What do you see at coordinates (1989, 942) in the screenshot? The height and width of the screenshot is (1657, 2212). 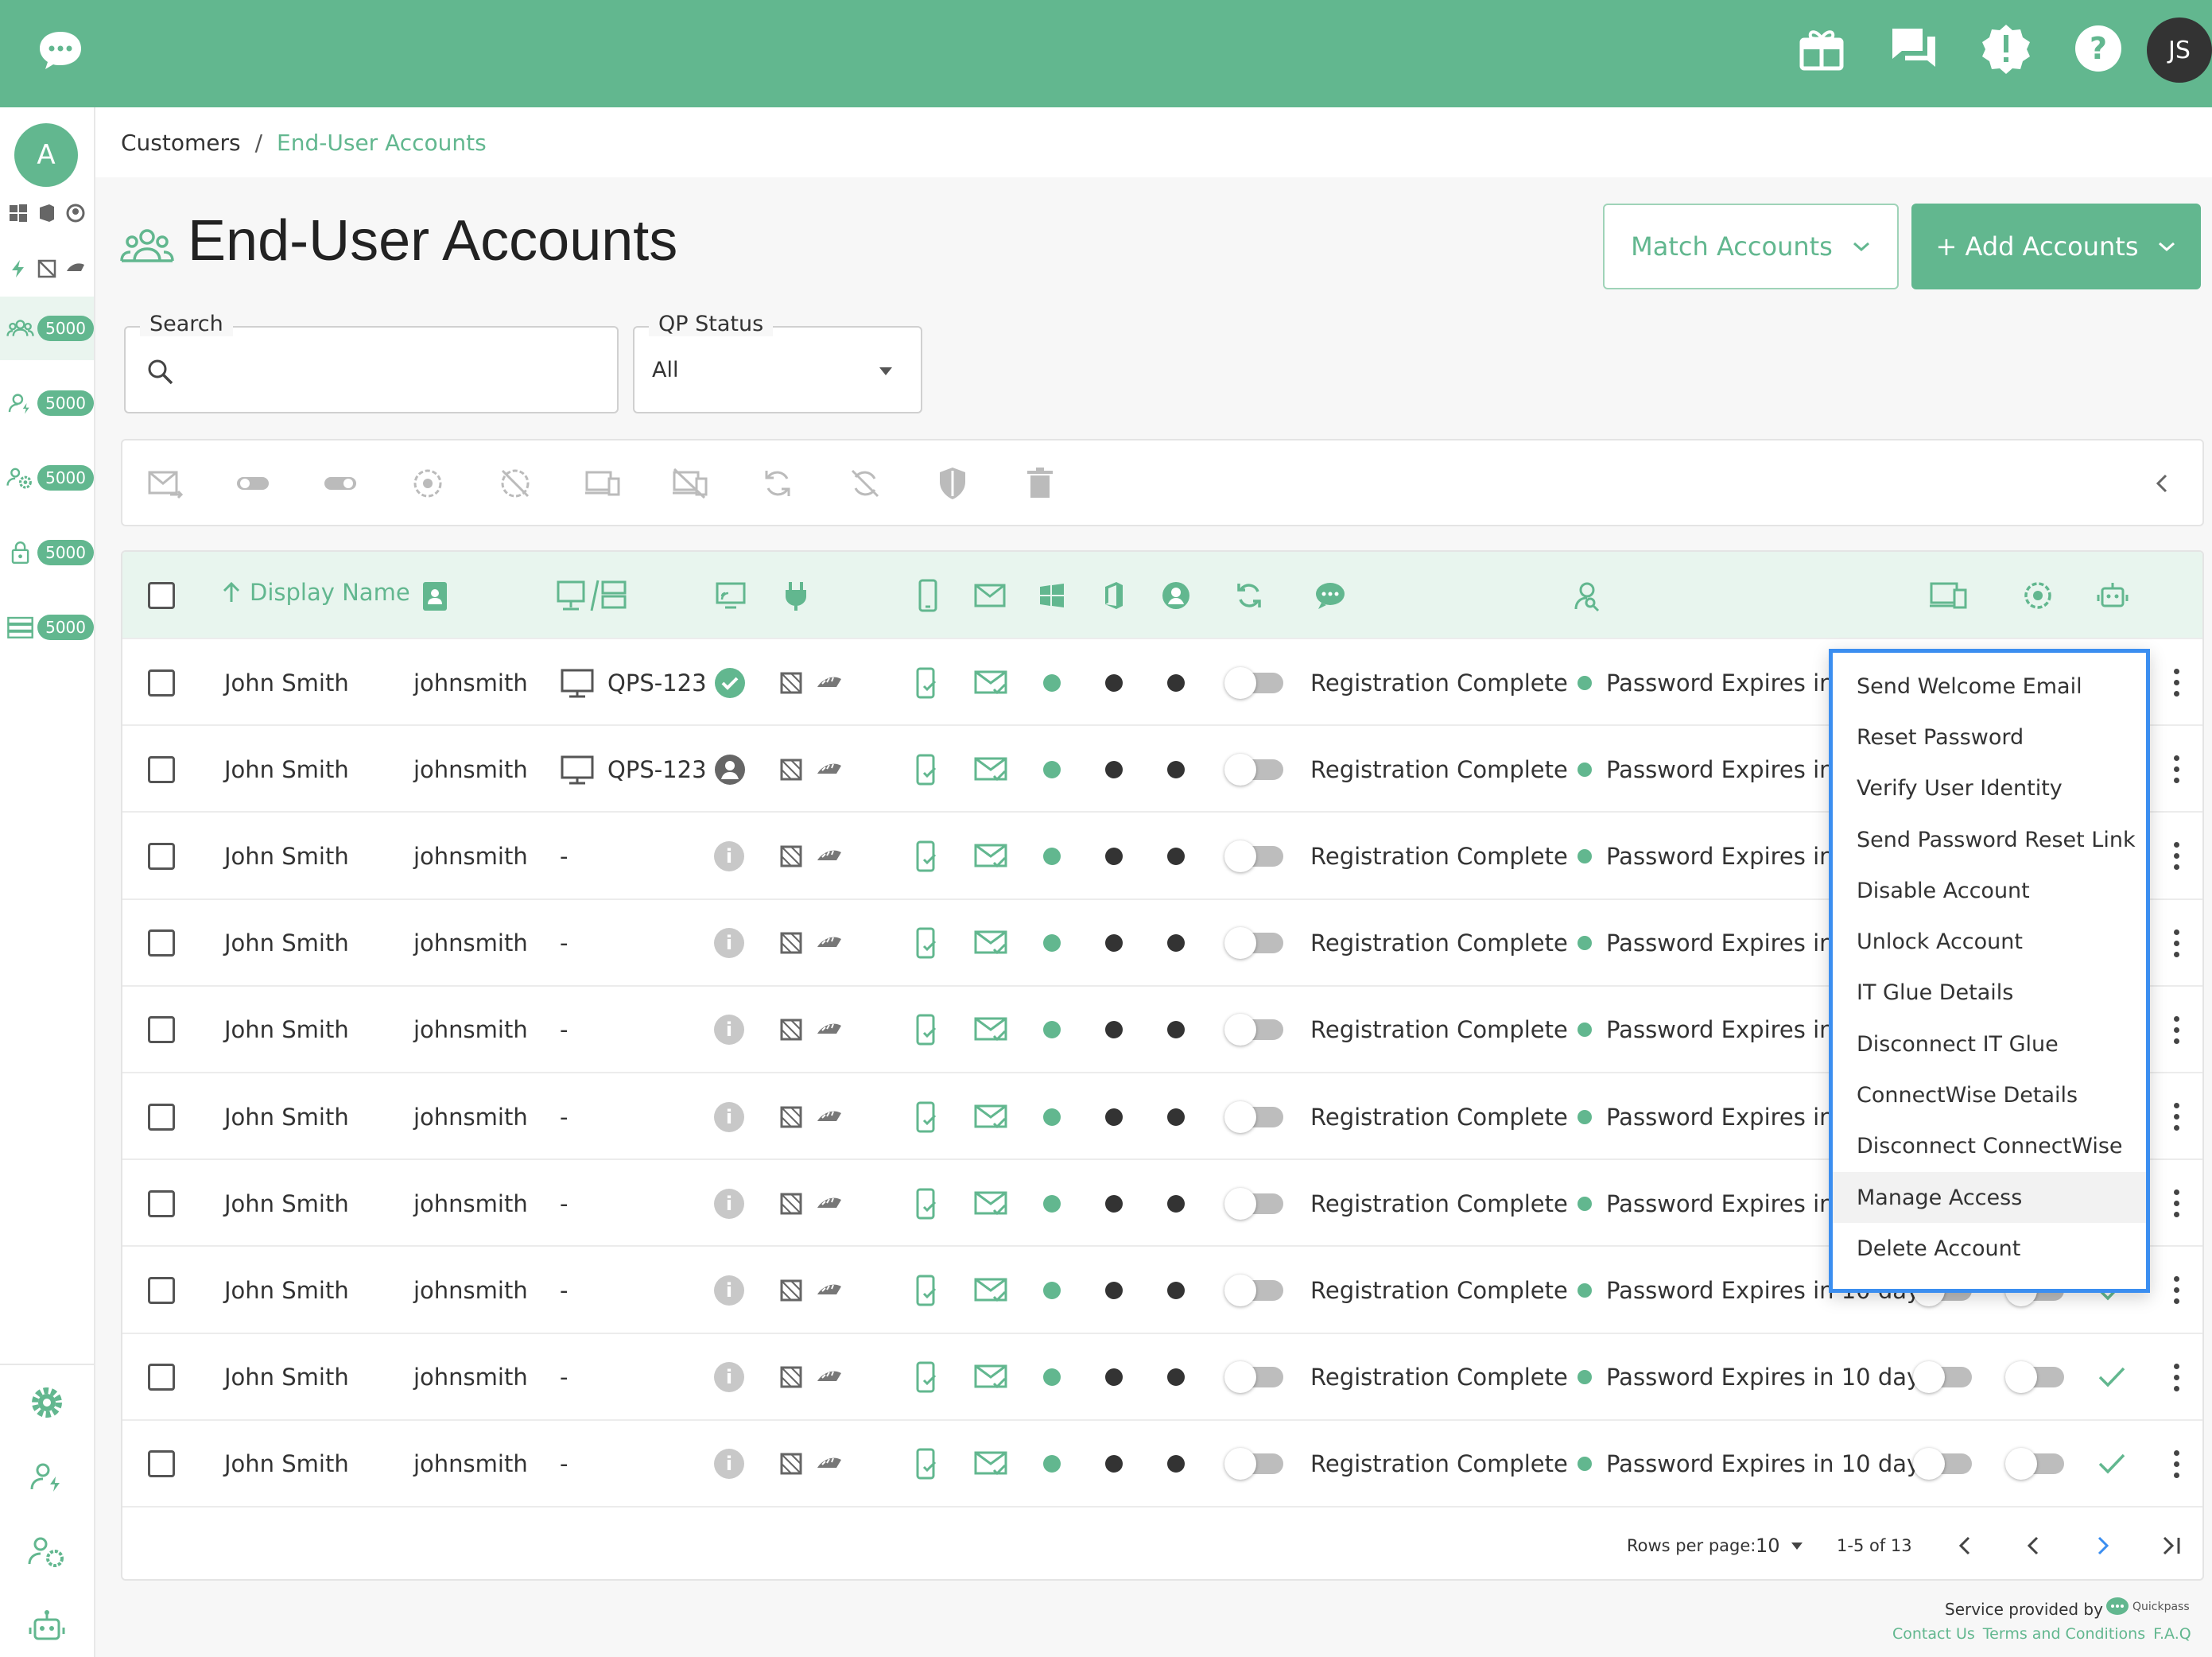 I see `menu-item-unlock-account: Unlock Account` at bounding box center [1989, 942].